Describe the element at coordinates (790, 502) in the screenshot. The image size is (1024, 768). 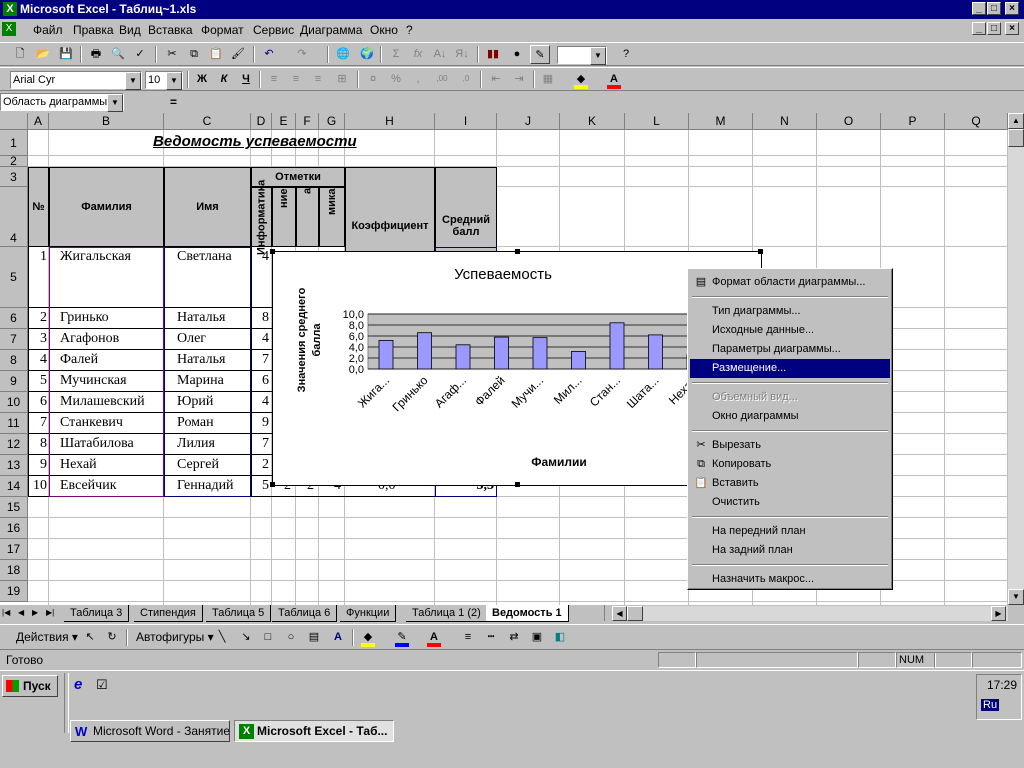
I see `context-menu-item: Очистить` at that location.